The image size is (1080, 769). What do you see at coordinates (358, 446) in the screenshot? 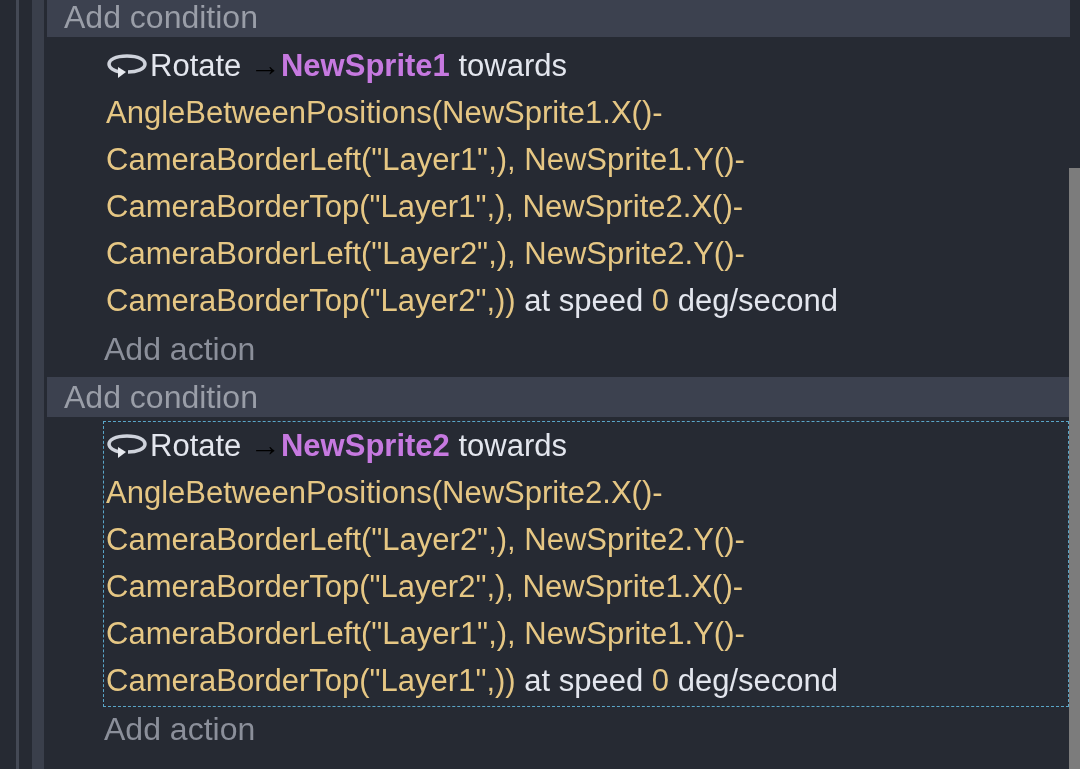
I see `action-title: Rotate →NewSprite2 towards` at bounding box center [358, 446].